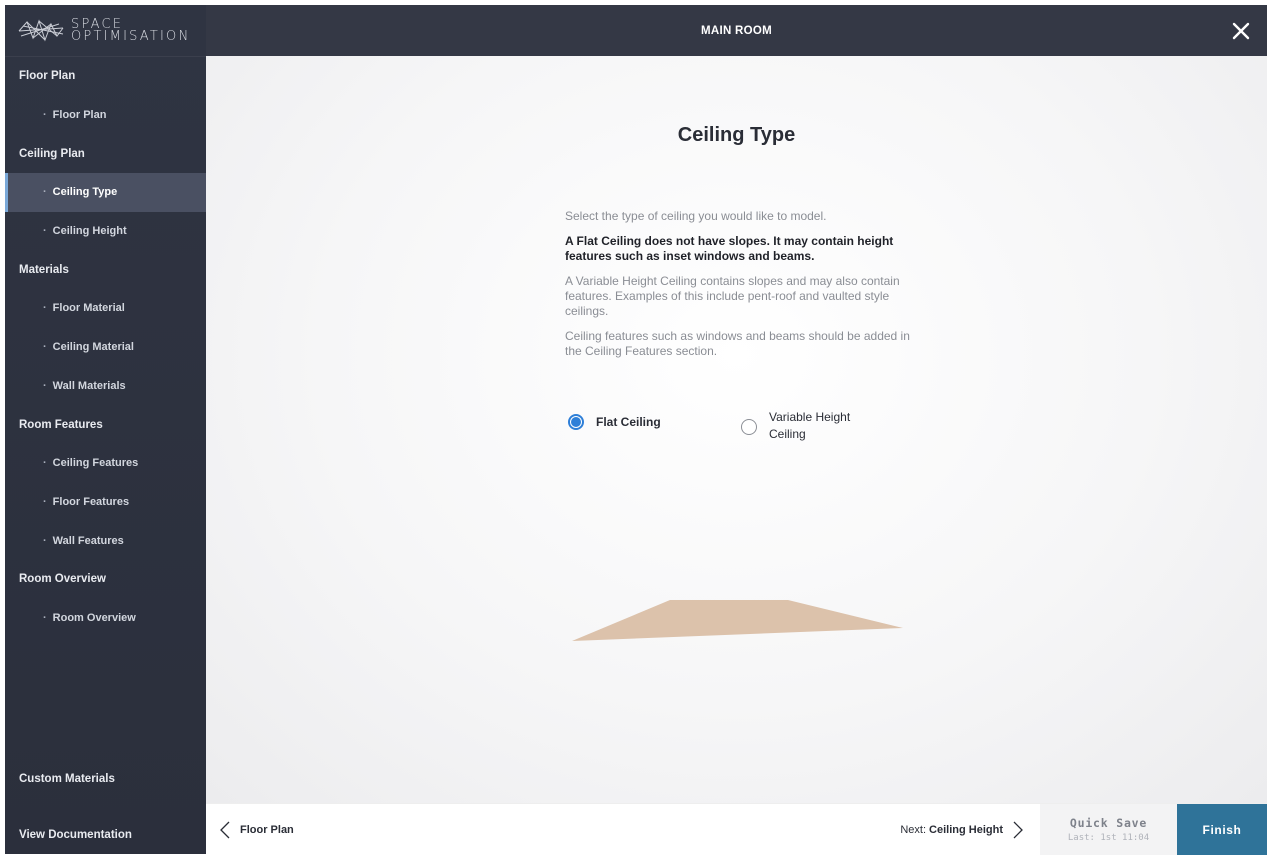  I want to click on variable-label-line1: Variable Height, so click(810, 417).